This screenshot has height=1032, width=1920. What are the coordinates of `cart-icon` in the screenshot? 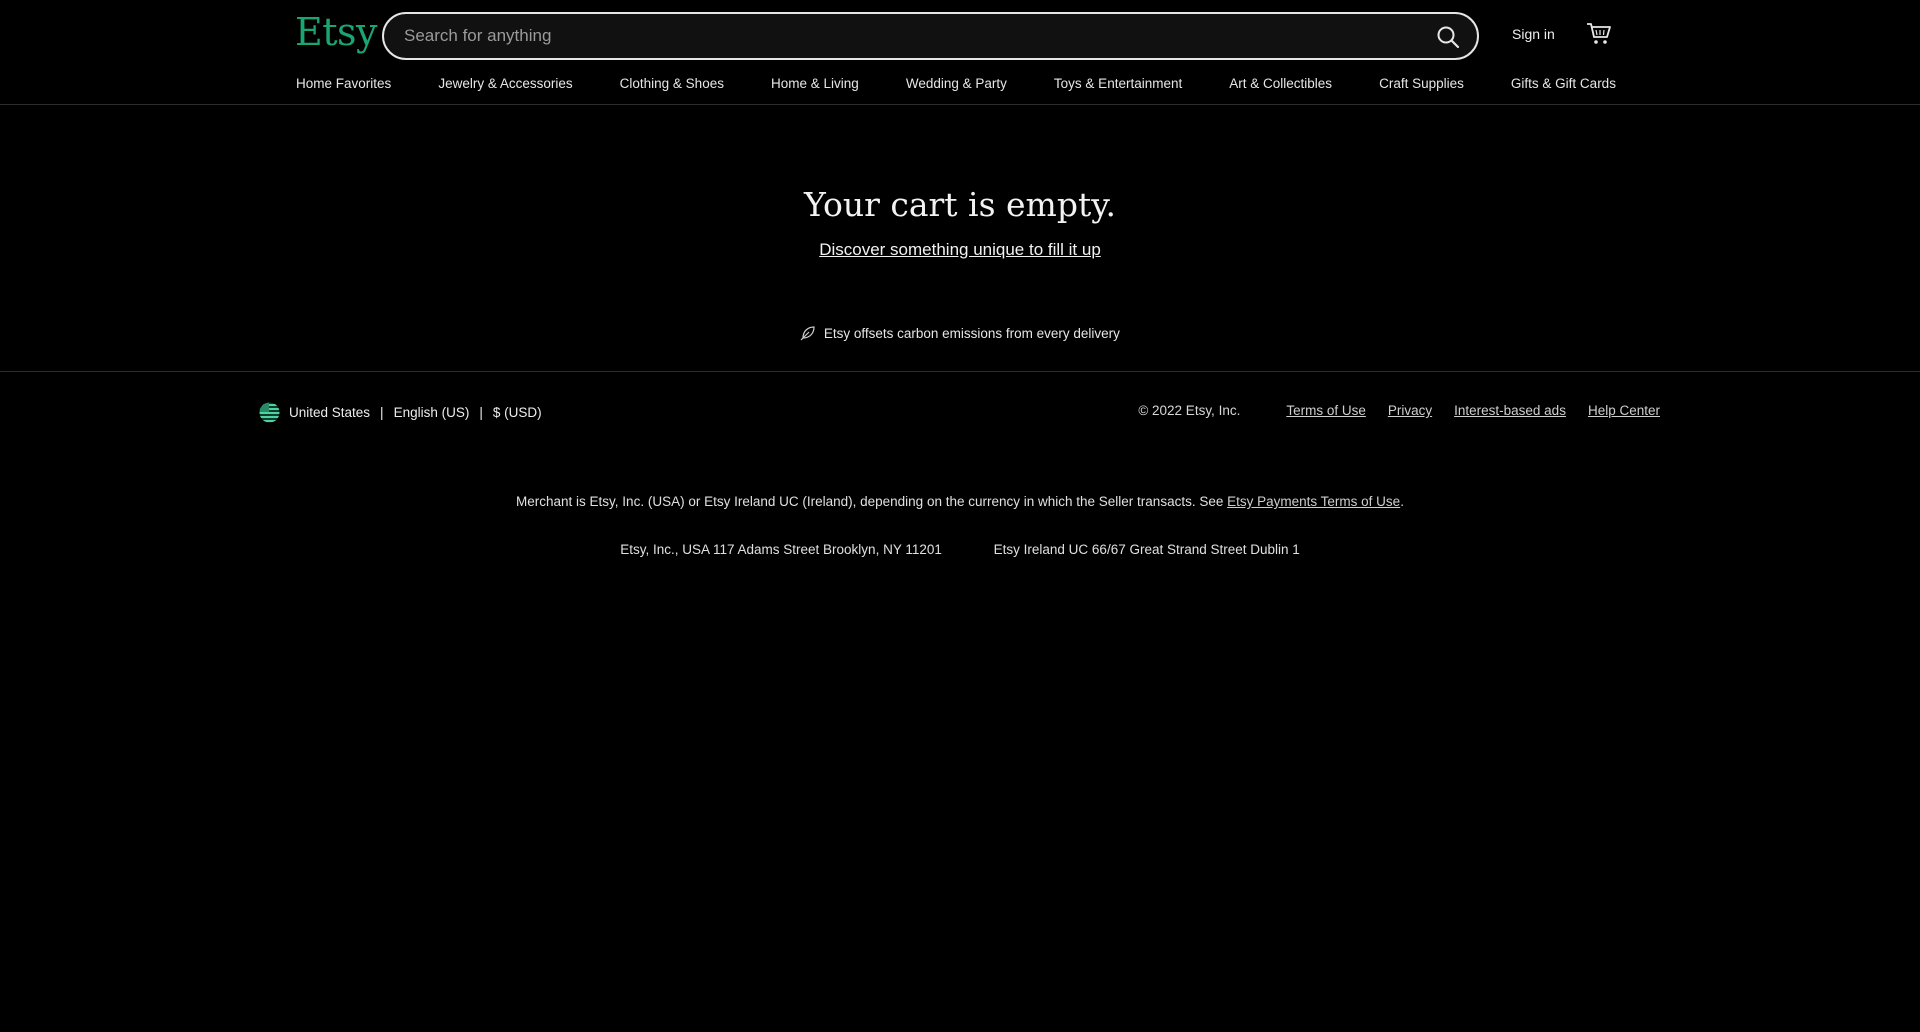 It's located at (1599, 33).